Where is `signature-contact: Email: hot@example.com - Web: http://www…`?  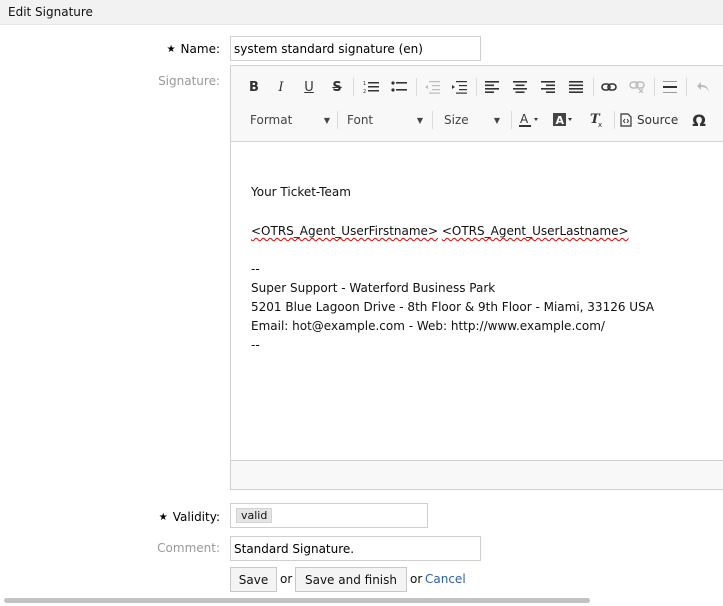 signature-contact: Email: hot@example.com - Web: http://www… is located at coordinates (428, 326).